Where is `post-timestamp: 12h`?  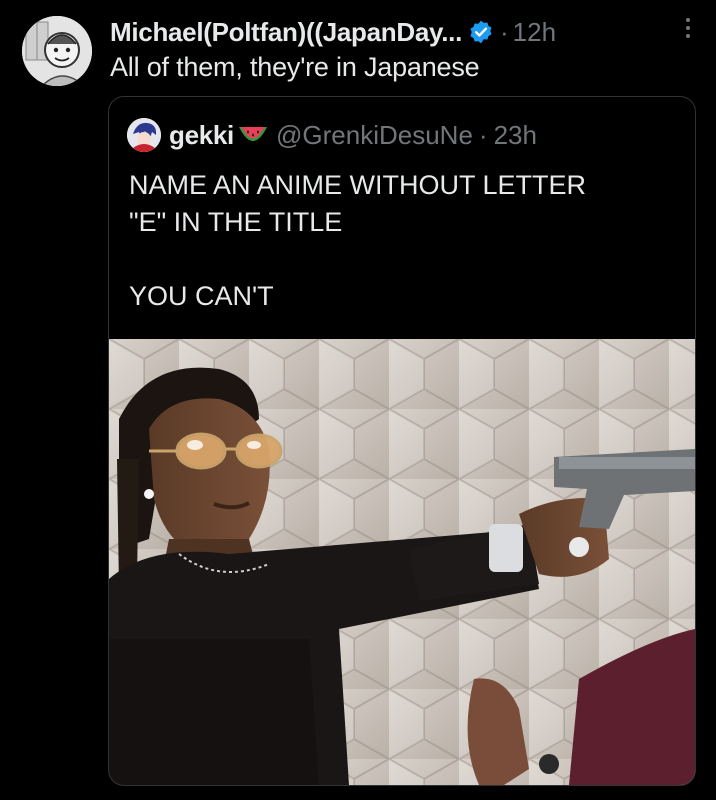 post-timestamp: 12h is located at coordinates (534, 32).